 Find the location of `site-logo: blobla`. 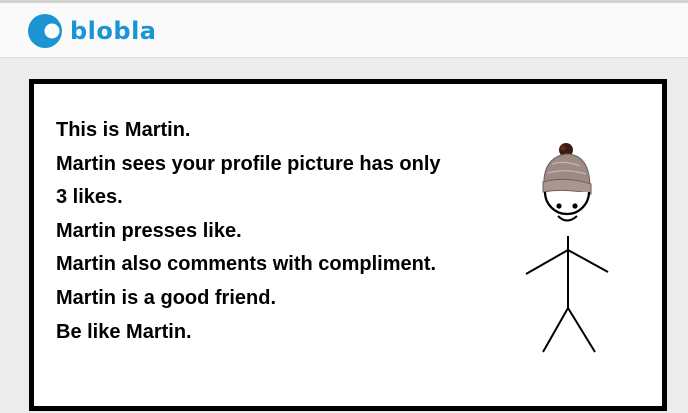

site-logo: blobla is located at coordinates (92, 31).